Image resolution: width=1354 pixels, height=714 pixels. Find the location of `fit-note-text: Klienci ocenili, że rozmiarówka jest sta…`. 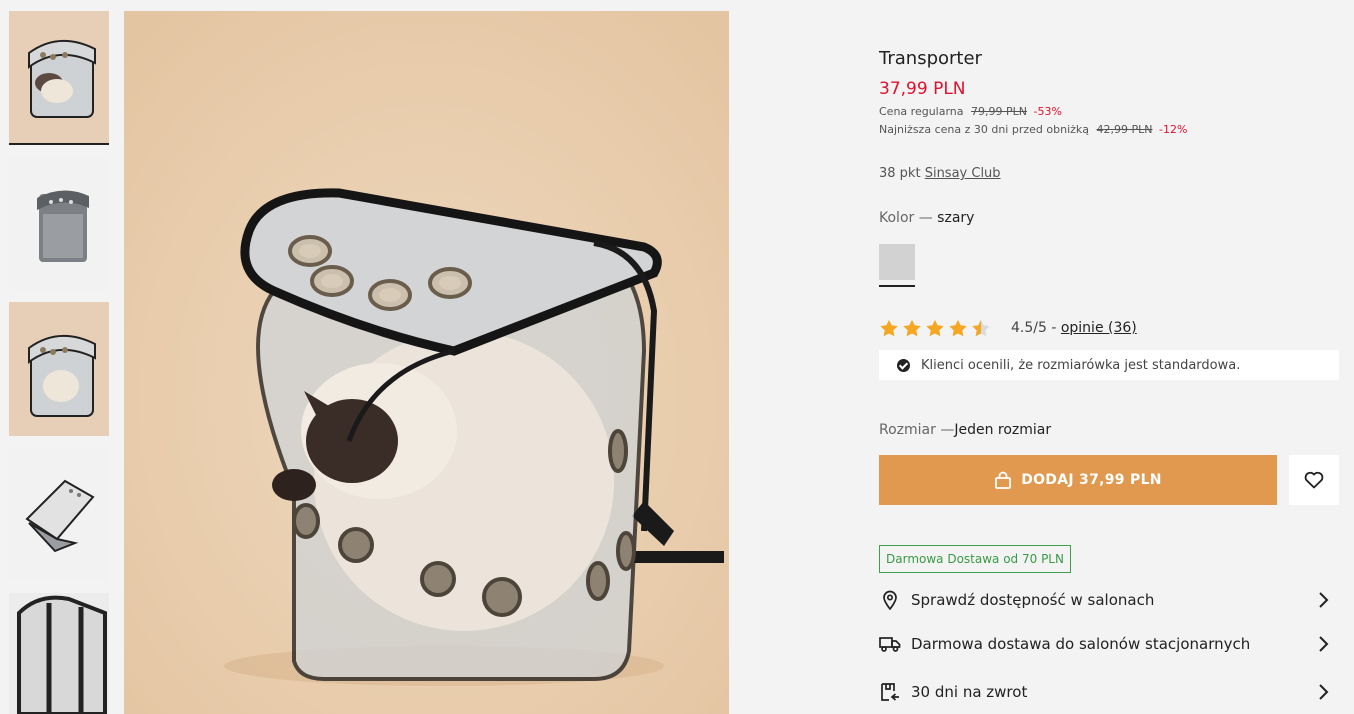

fit-note-text: Klienci ocenili, że rozmiarówka jest sta… is located at coordinates (1081, 365).